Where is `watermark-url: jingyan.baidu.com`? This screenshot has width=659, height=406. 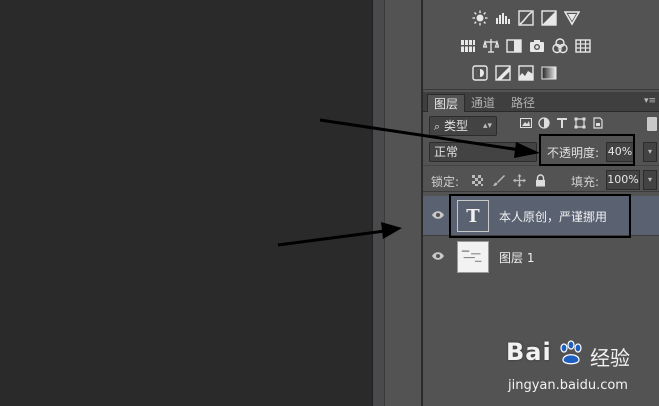
watermark-url: jingyan.baidu.com is located at coordinates (568, 385).